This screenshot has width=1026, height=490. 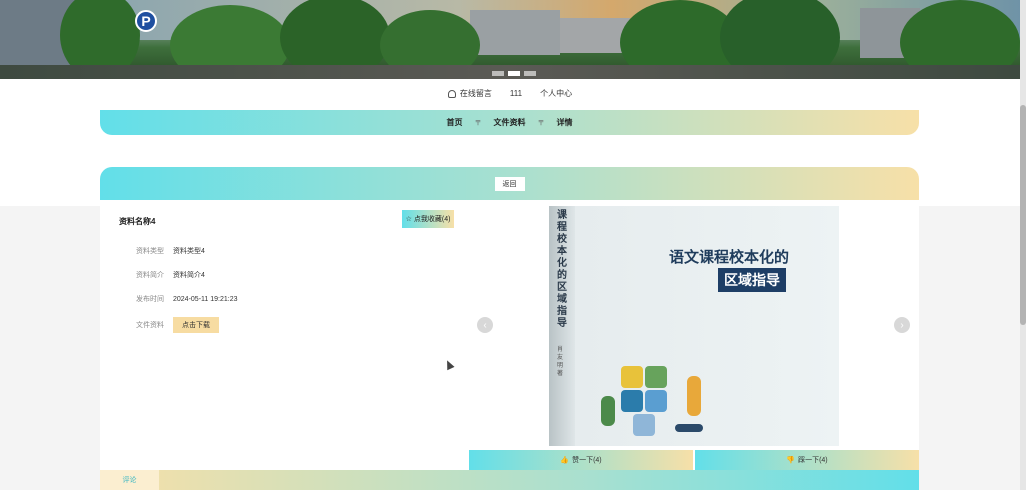 I want to click on comment-bar: 评论, so click(x=509, y=480).